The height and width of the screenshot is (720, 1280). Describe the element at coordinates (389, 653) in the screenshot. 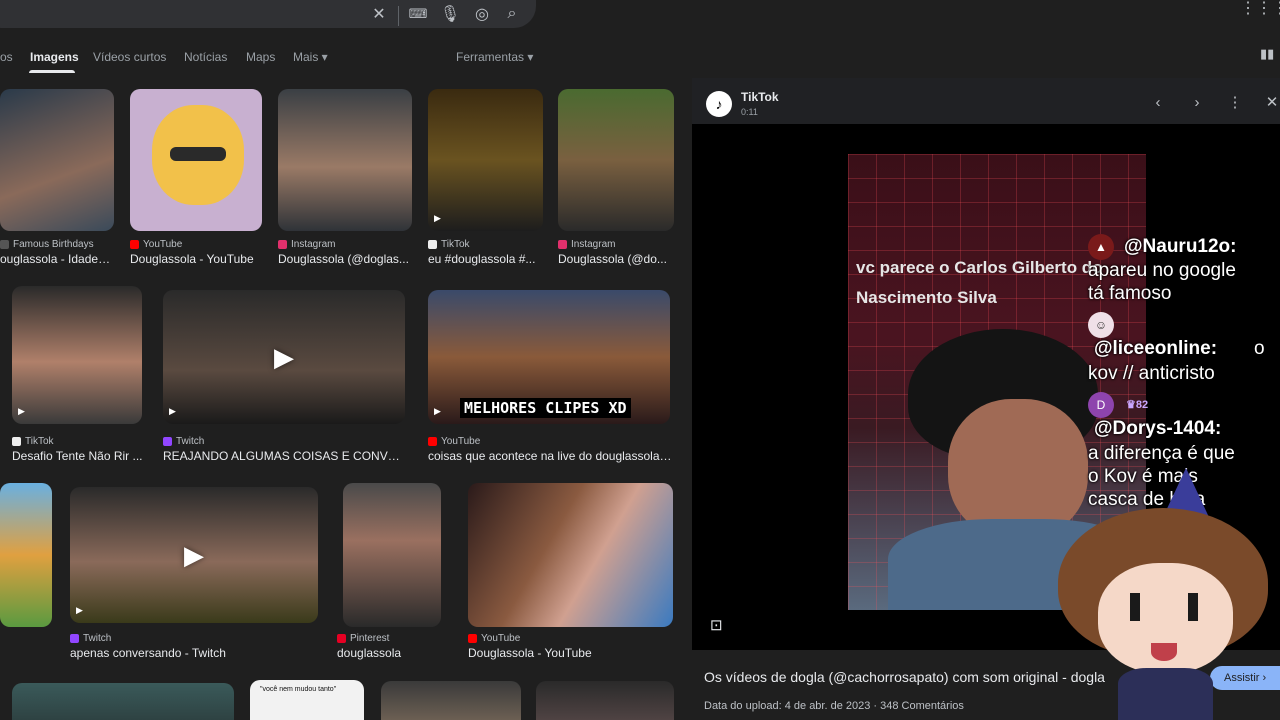

I see `result-caption: douglassola` at that location.